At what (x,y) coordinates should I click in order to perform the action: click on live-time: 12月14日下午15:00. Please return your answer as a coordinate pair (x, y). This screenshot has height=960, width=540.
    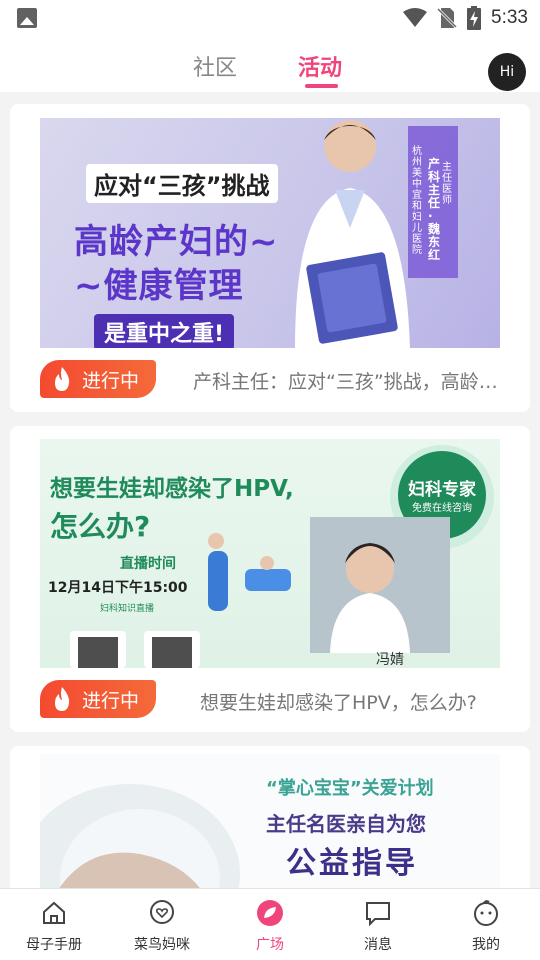
    Looking at the image, I should click on (118, 588).